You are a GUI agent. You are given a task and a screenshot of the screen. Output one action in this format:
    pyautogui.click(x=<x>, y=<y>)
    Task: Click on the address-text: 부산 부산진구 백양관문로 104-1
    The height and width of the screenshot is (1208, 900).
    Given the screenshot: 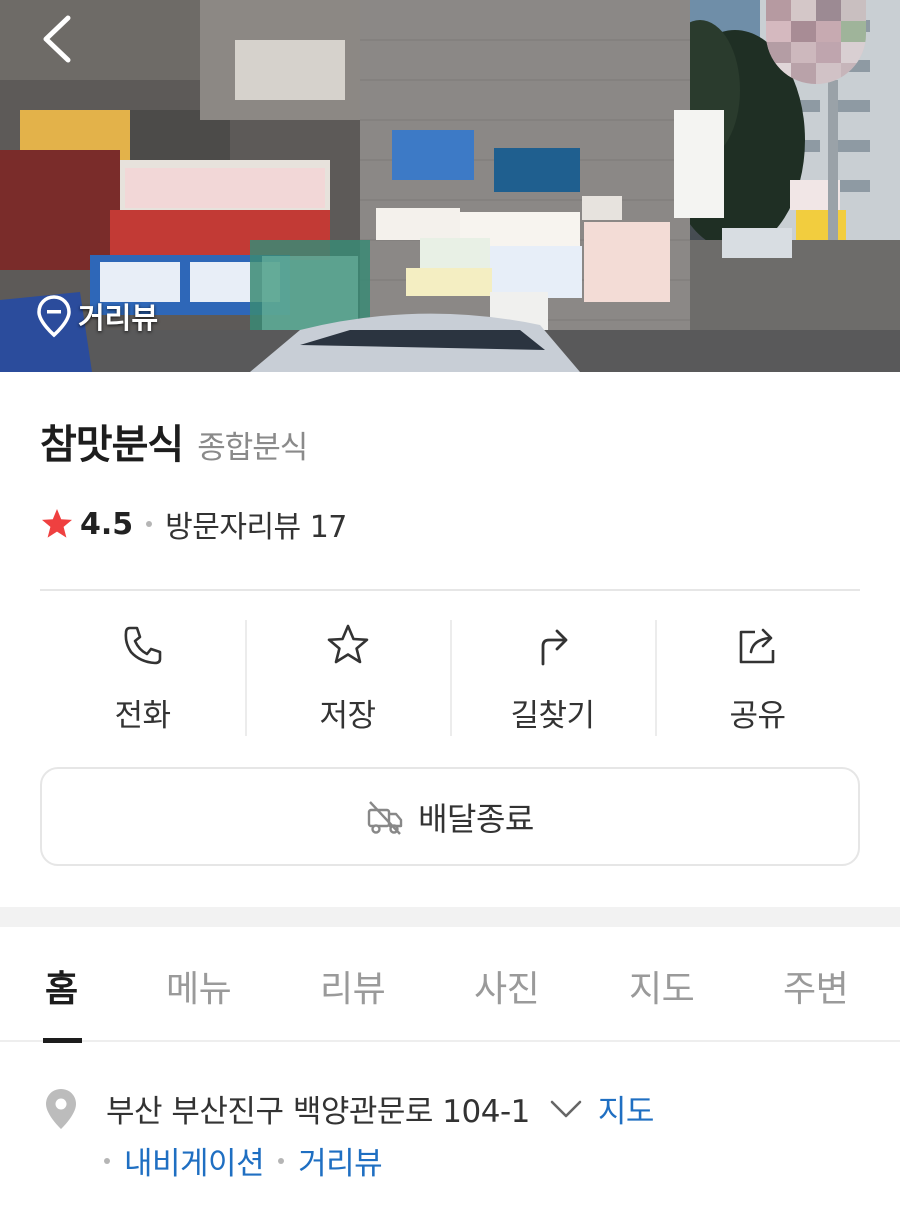 What is the action you would take?
    pyautogui.click(x=318, y=1112)
    